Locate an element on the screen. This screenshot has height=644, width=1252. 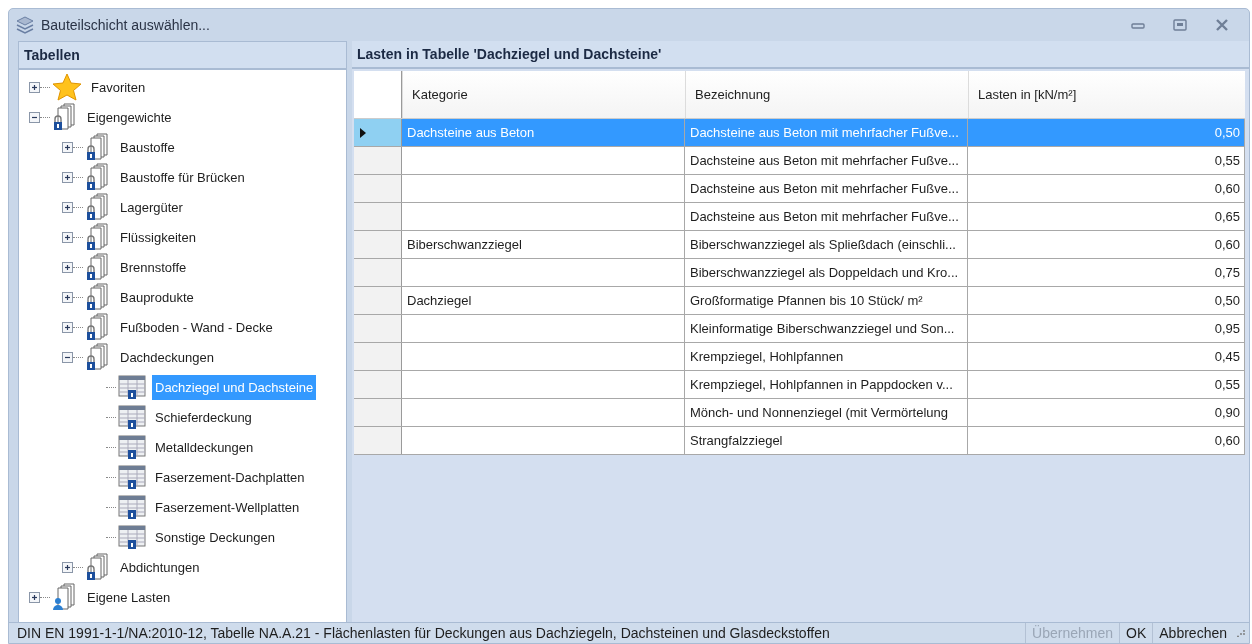
status-text: DIN EN 1991-1-1/NA:2010-12, Tabelle NA.A.21 - Flächenlasten für Deckungen aus Dachziegeln, Dachsteinen und Glasdeckstoffen is located at coordinates (424, 633).